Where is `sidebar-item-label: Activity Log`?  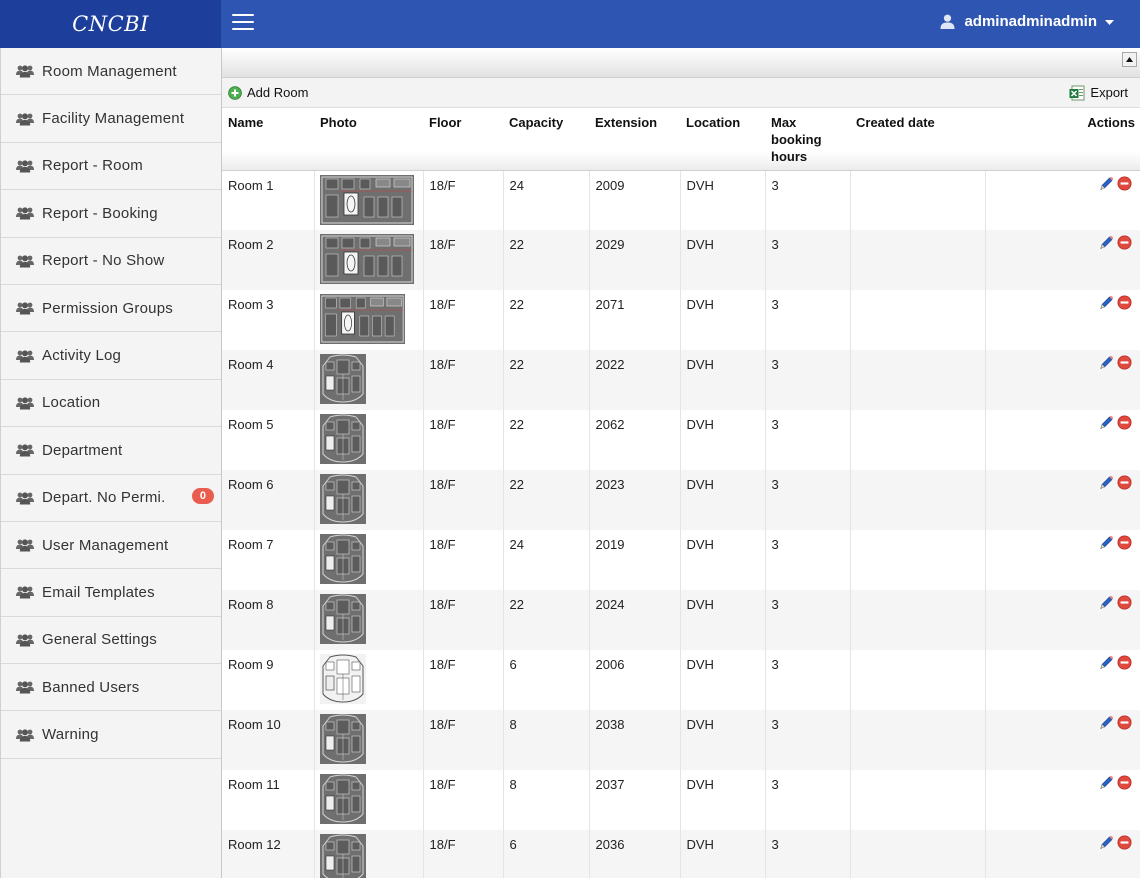 sidebar-item-label: Activity Log is located at coordinates (82, 356).